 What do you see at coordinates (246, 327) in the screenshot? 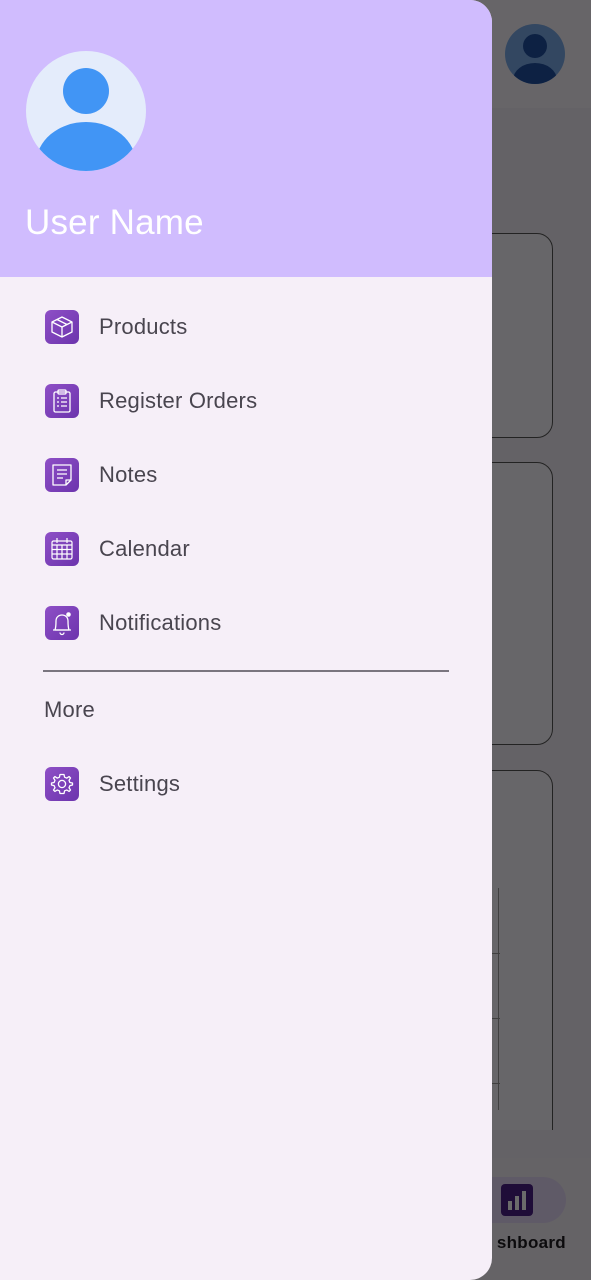
I see `menu-item-products: Products` at bounding box center [246, 327].